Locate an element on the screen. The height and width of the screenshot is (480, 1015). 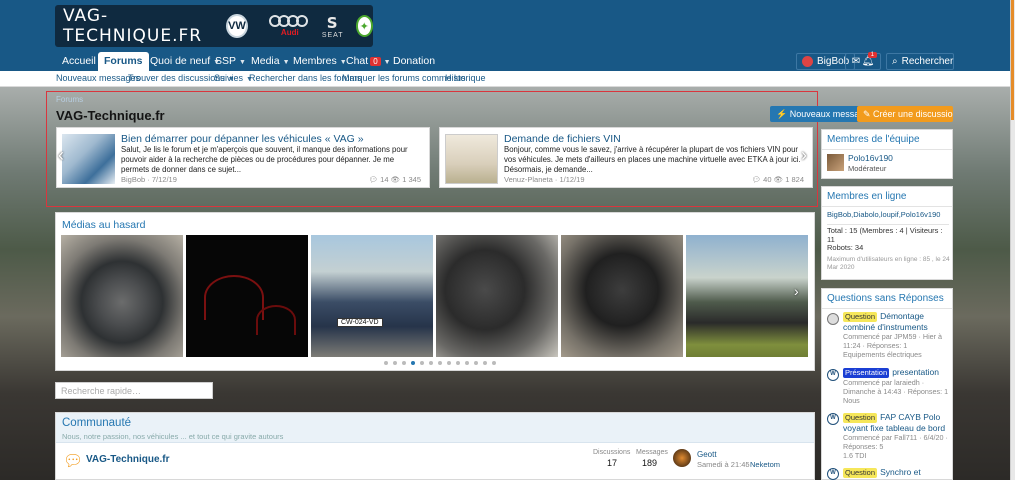
forum-bubbles-icon: 💬︎ is located at coordinates (73, 461).